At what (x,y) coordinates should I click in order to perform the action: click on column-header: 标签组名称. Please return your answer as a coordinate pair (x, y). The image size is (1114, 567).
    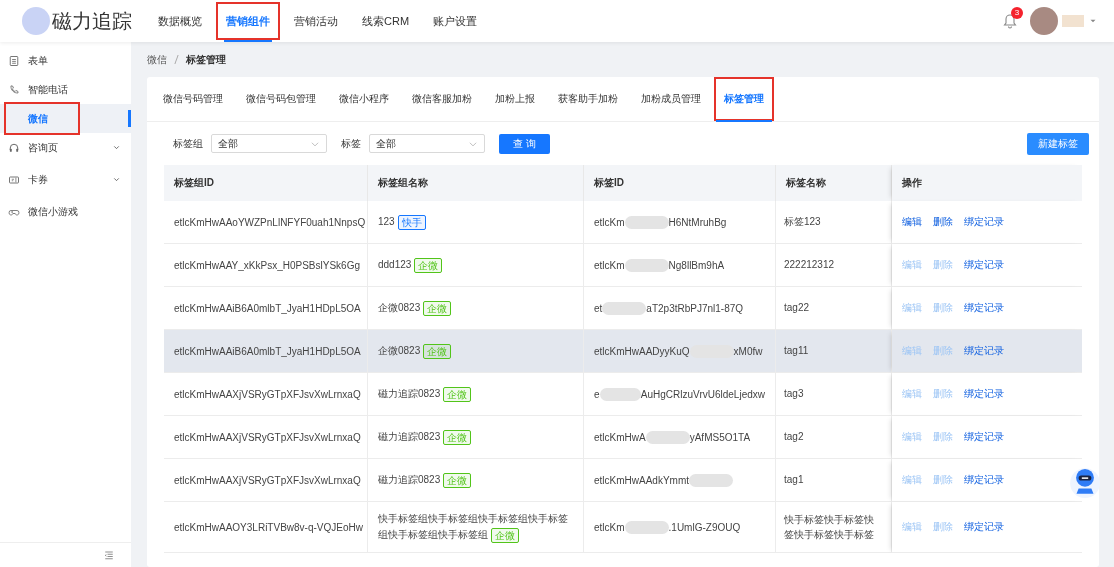
    Looking at the image, I should click on (476, 183).